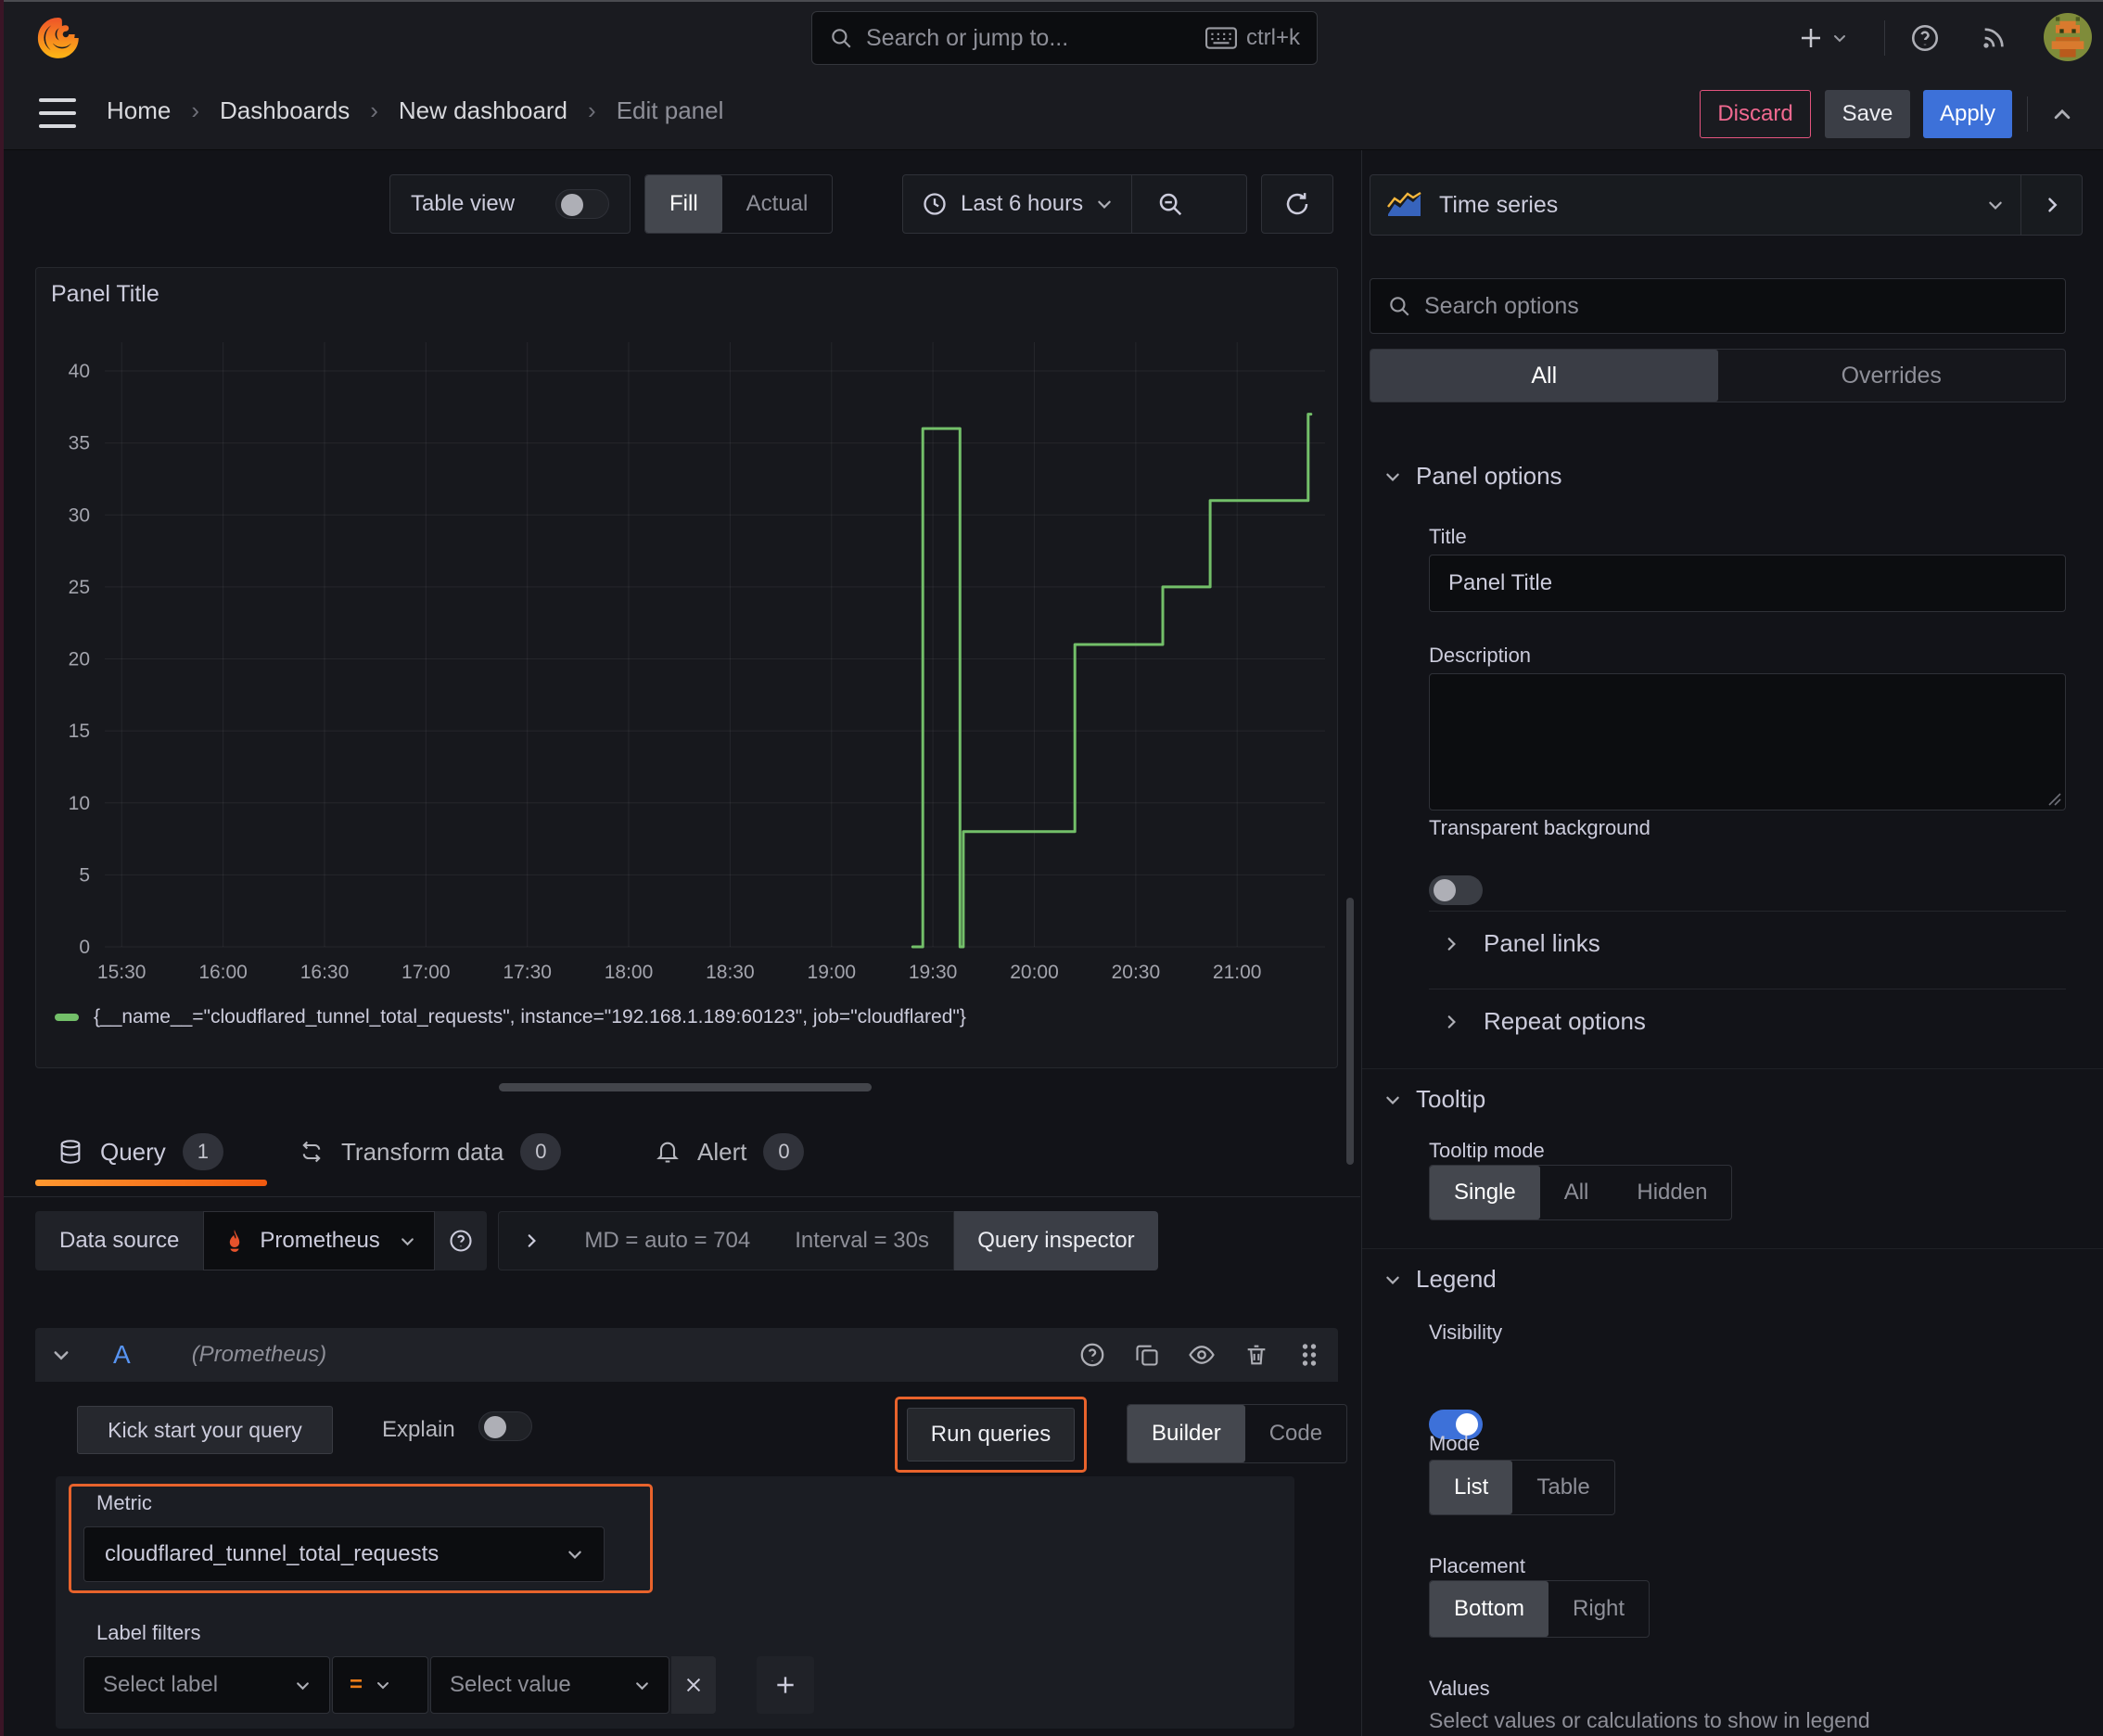 The width and height of the screenshot is (2103, 1736). Describe the element at coordinates (1440, 1279) in the screenshot. I see `legend-section-header: Legend` at that location.